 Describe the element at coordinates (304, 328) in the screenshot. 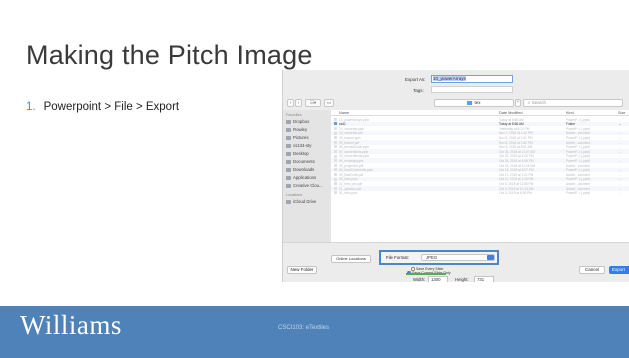

I see `course-name: CSCI103: eTextiles` at that location.